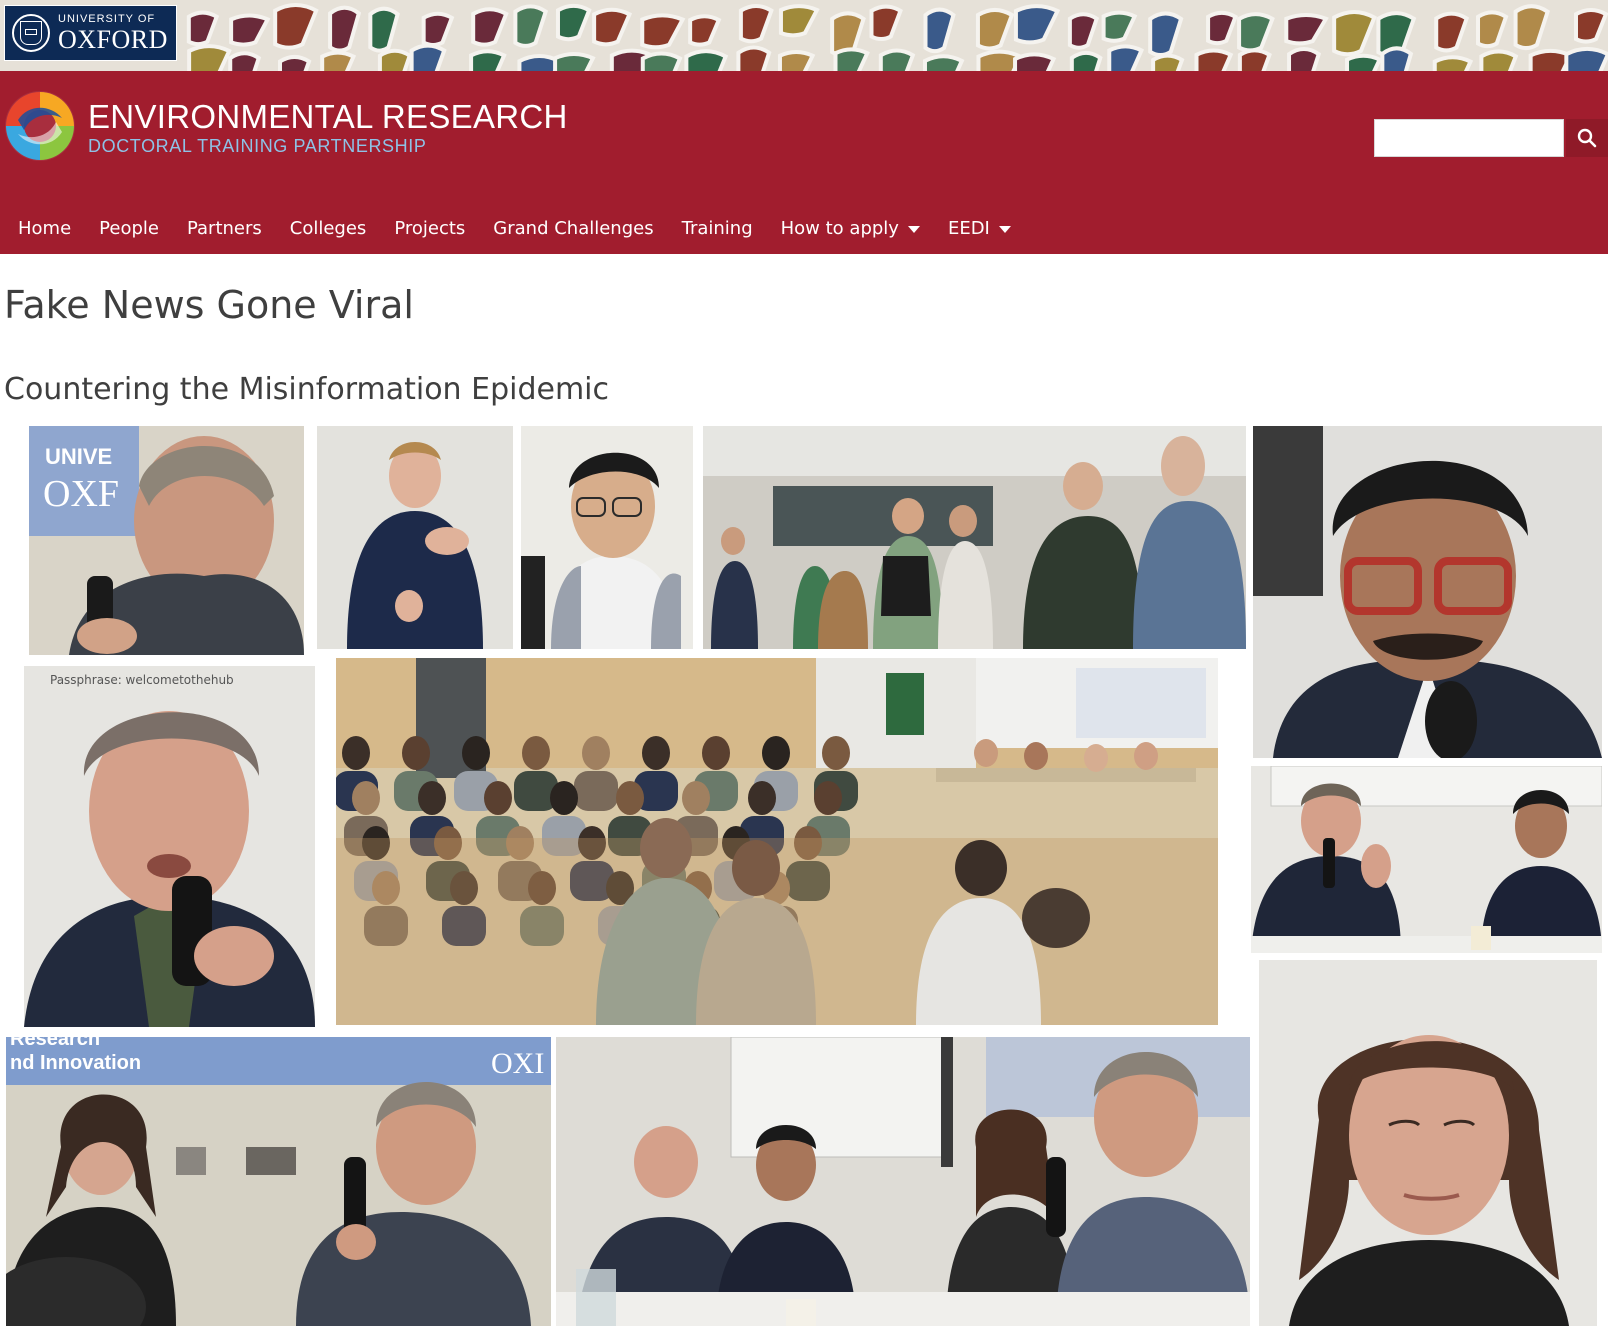 Image resolution: width=1608 pixels, height=1326 pixels. What do you see at coordinates (81, 494) in the screenshot?
I see `photo-banner-text-oxf: OXF` at bounding box center [81, 494].